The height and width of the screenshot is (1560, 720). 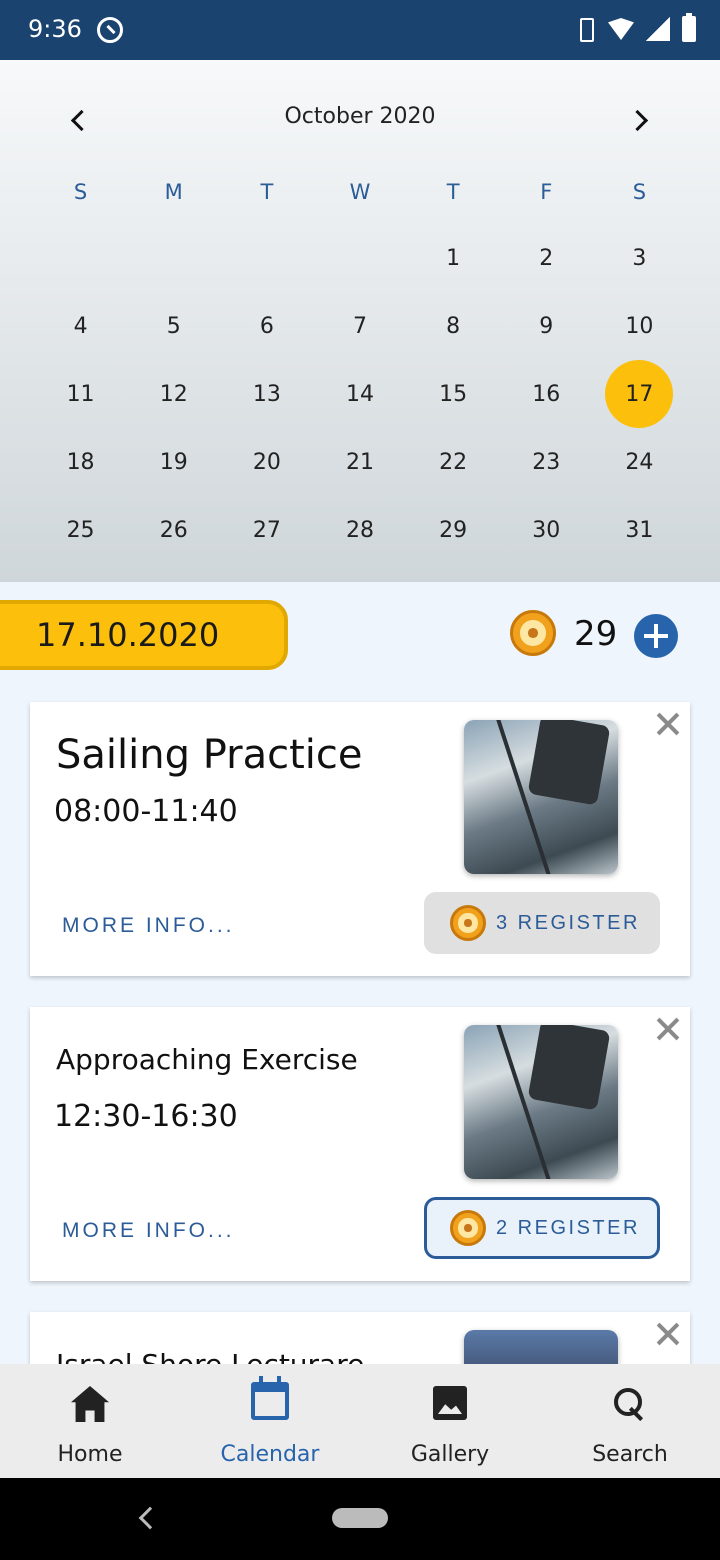 I want to click on calendar-day: 31, so click(x=639, y=530).